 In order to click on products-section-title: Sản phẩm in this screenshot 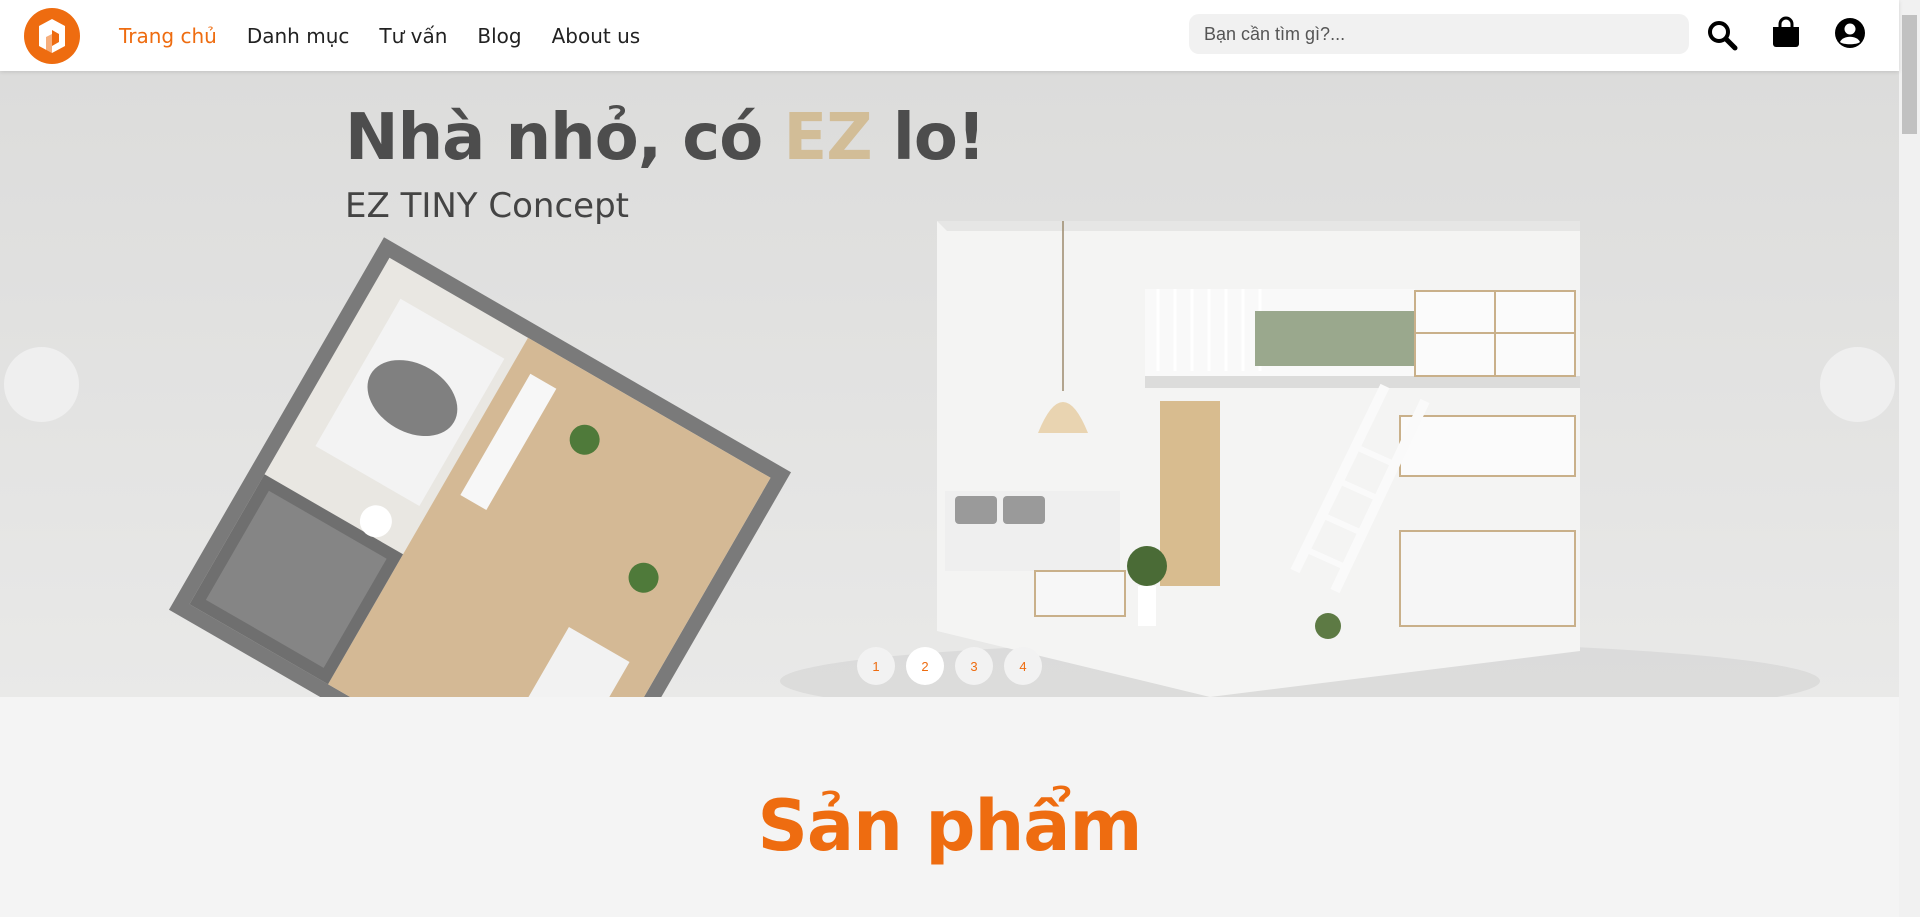, I will do `click(950, 826)`.